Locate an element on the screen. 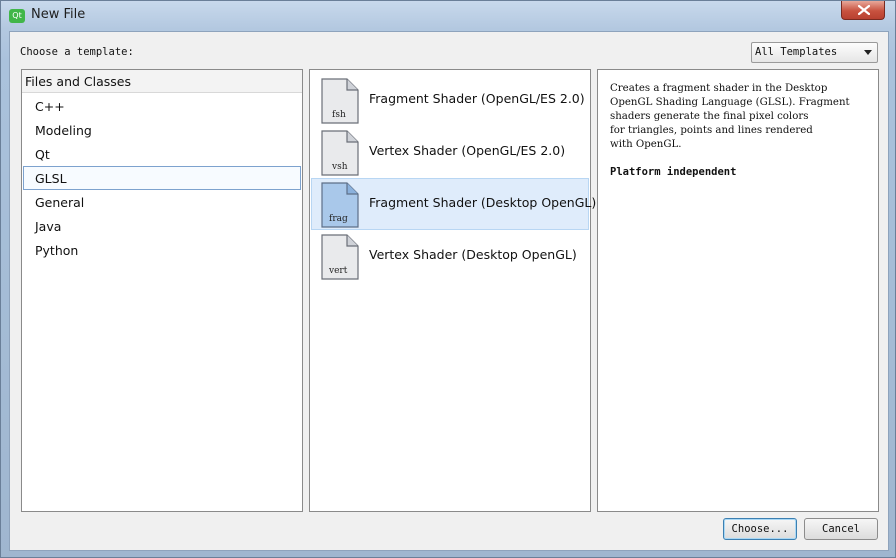 Image resolution: width=896 pixels, height=558 pixels. category-item-cpp: C++ is located at coordinates (162, 106).